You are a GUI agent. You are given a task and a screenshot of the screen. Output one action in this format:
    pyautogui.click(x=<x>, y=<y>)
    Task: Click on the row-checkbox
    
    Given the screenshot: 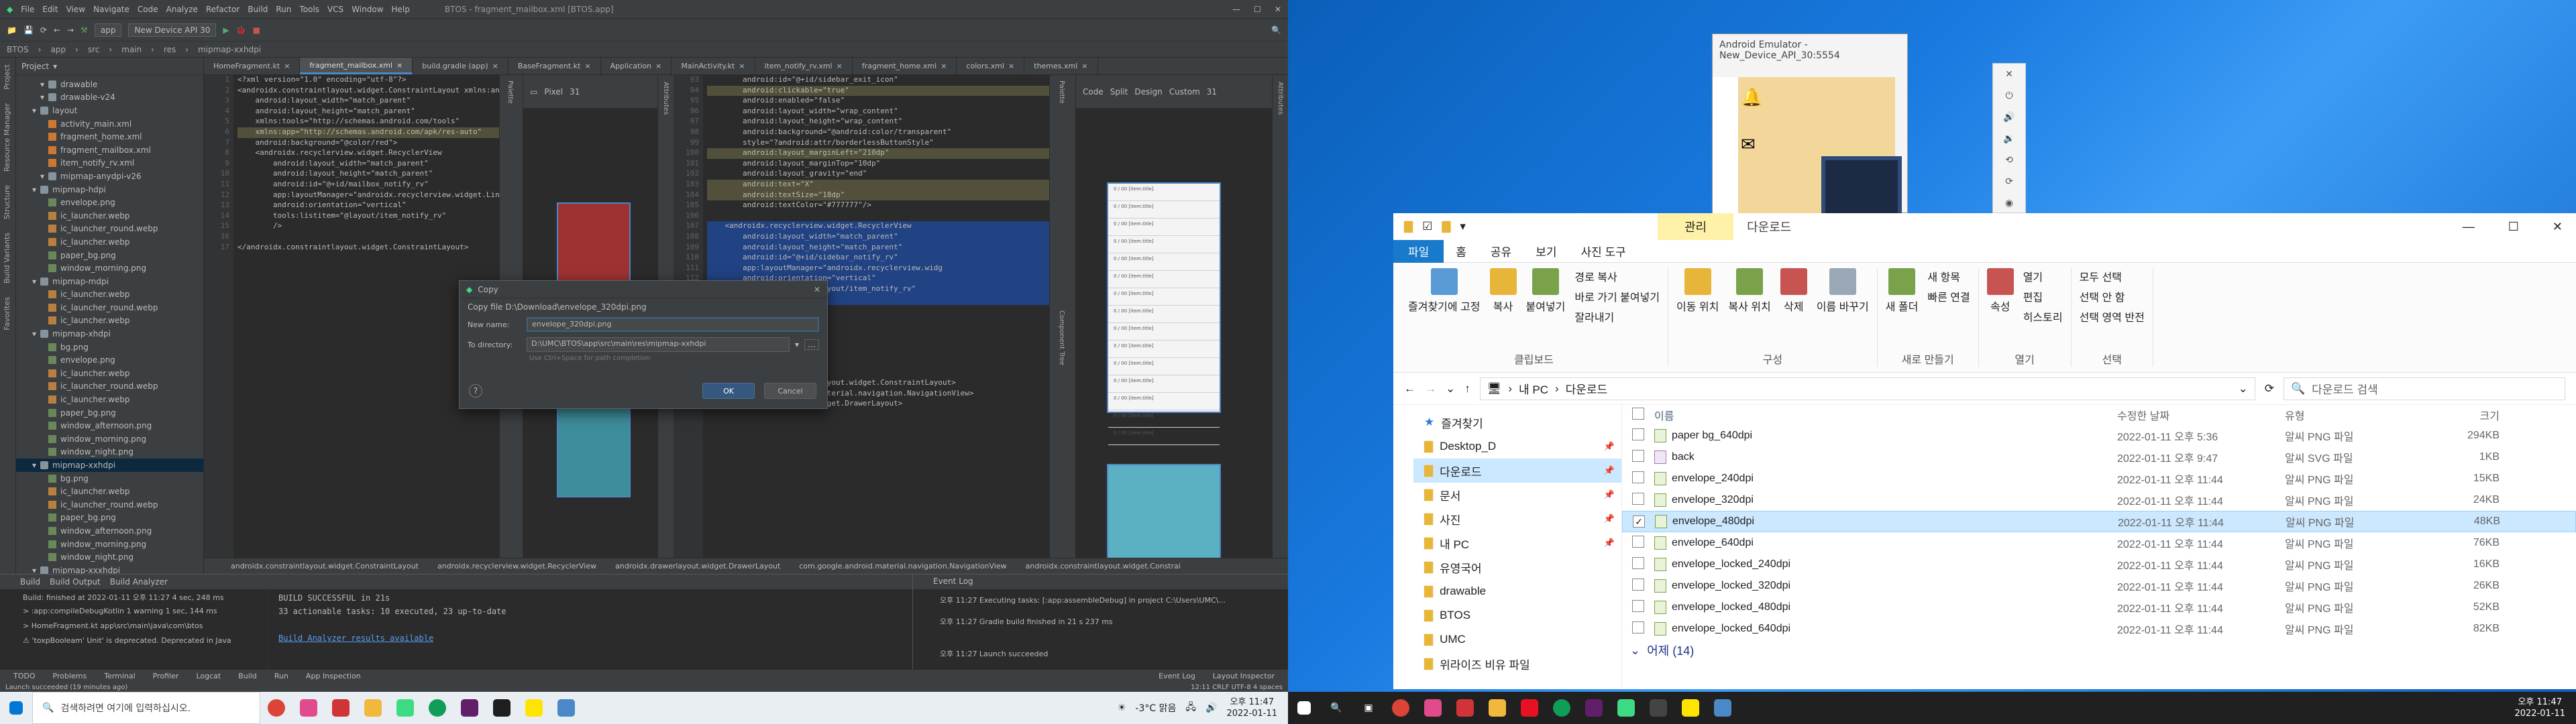 What is the action you would take?
    pyautogui.click(x=1638, y=477)
    